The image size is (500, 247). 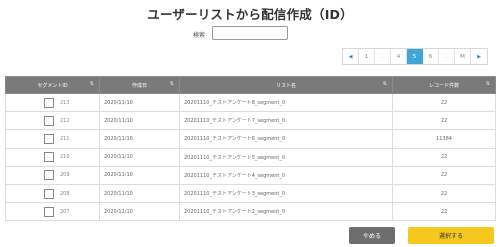 I want to click on table-header-row: セグメントID ⇅ 作成日 ⇅ リスト名 ⇅ レコード件数 ⇅, so click(x=250, y=85).